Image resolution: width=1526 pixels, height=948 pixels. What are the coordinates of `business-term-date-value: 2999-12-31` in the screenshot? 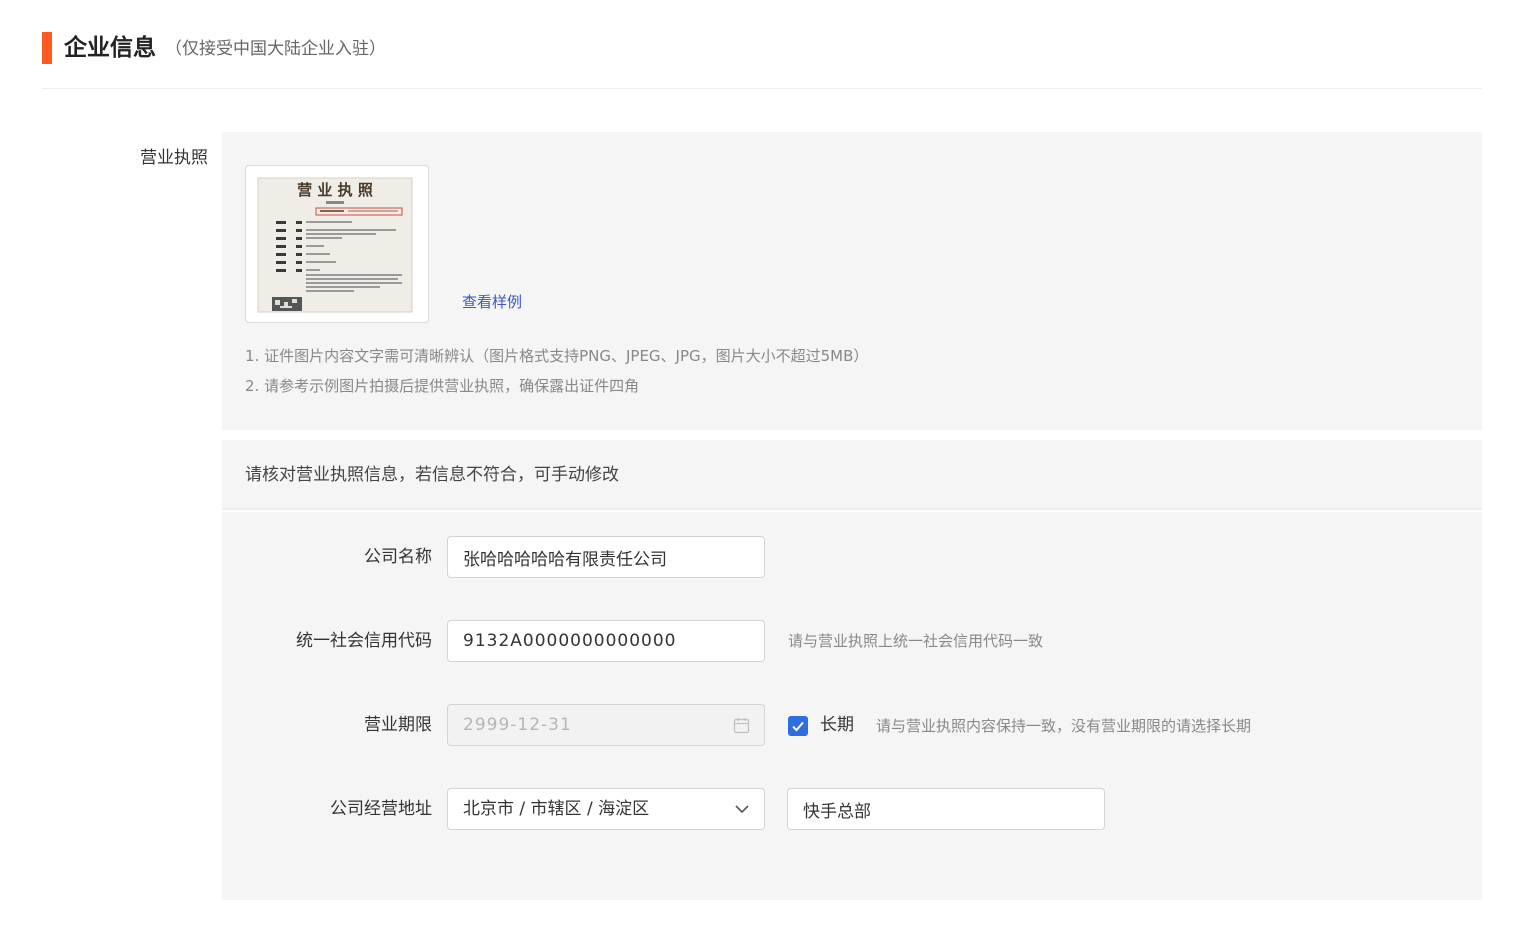 It's located at (517, 725).